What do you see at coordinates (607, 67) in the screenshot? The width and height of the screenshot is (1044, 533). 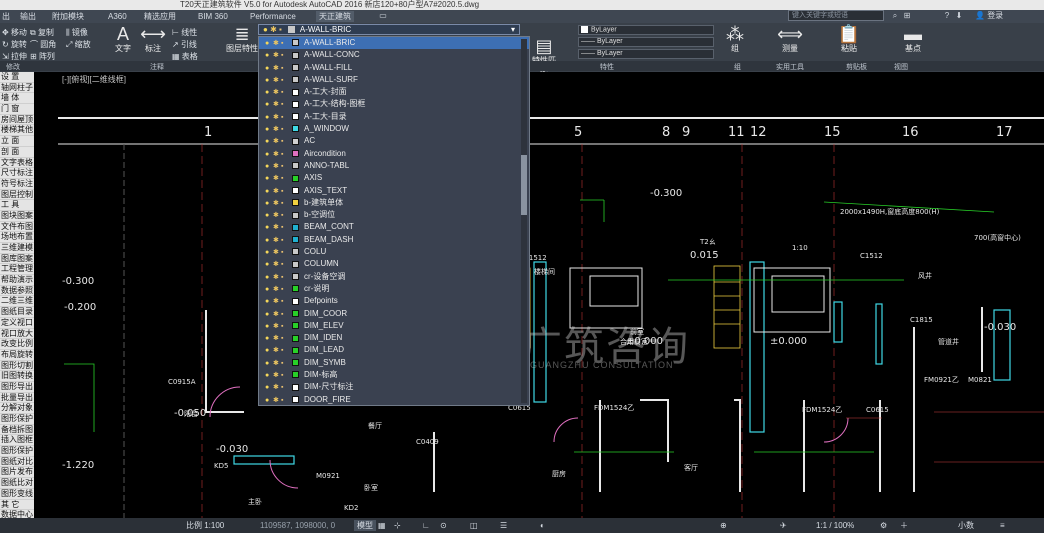 I see `panel-label-properties: 特性` at bounding box center [607, 67].